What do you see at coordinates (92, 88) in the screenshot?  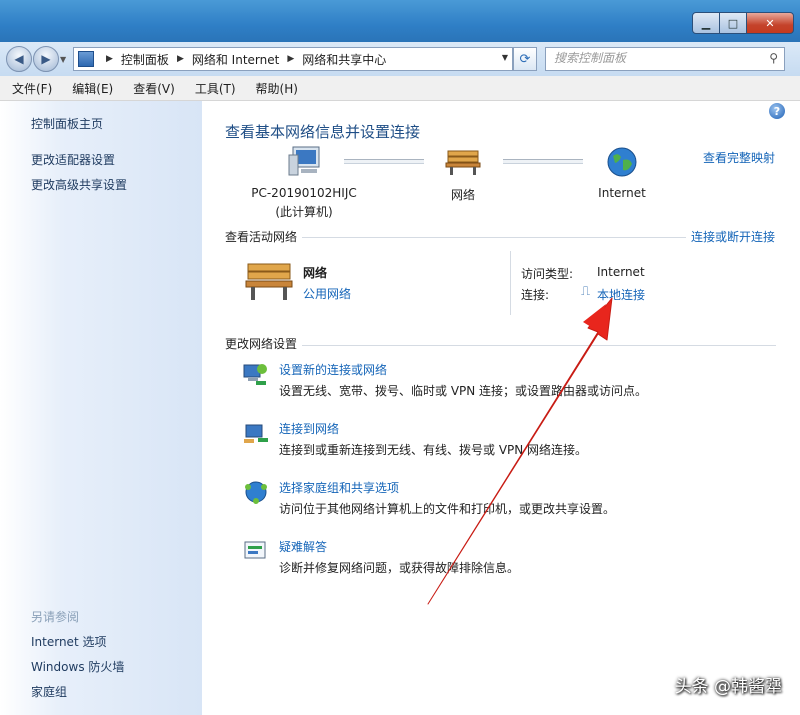 I see `menu-edit: 编辑(E)` at bounding box center [92, 88].